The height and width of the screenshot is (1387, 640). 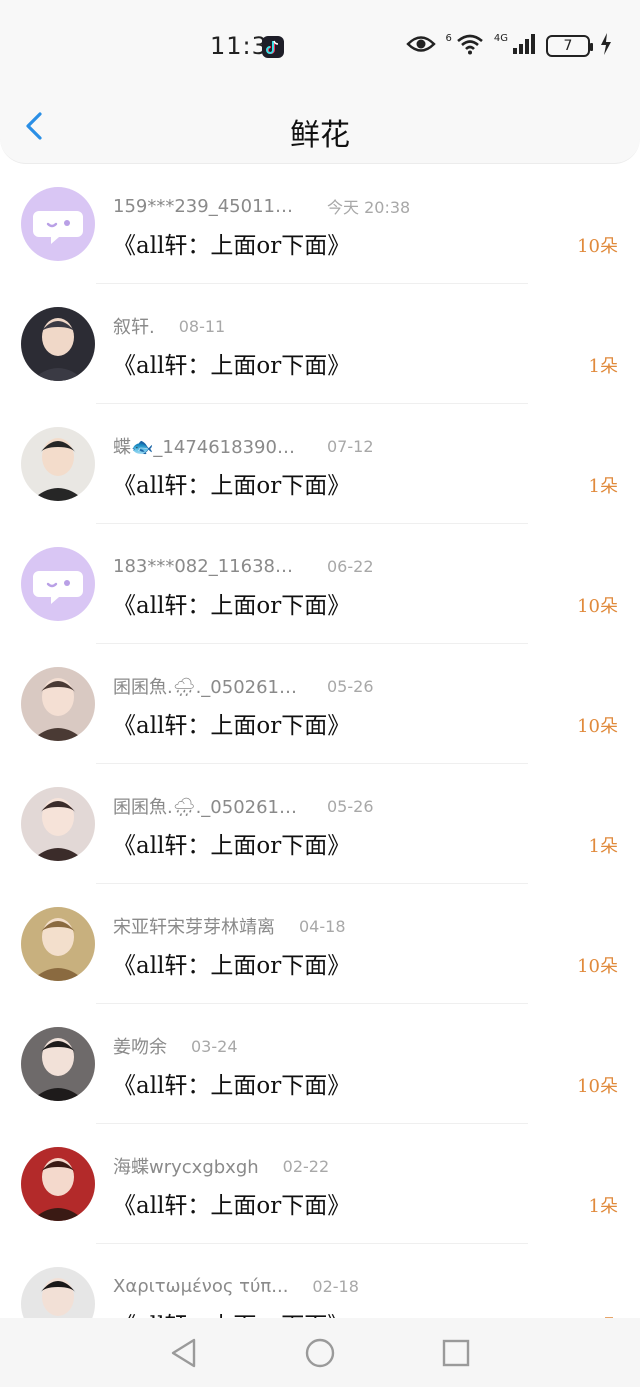 What do you see at coordinates (606, 46) in the screenshot?
I see `charging-icon` at bounding box center [606, 46].